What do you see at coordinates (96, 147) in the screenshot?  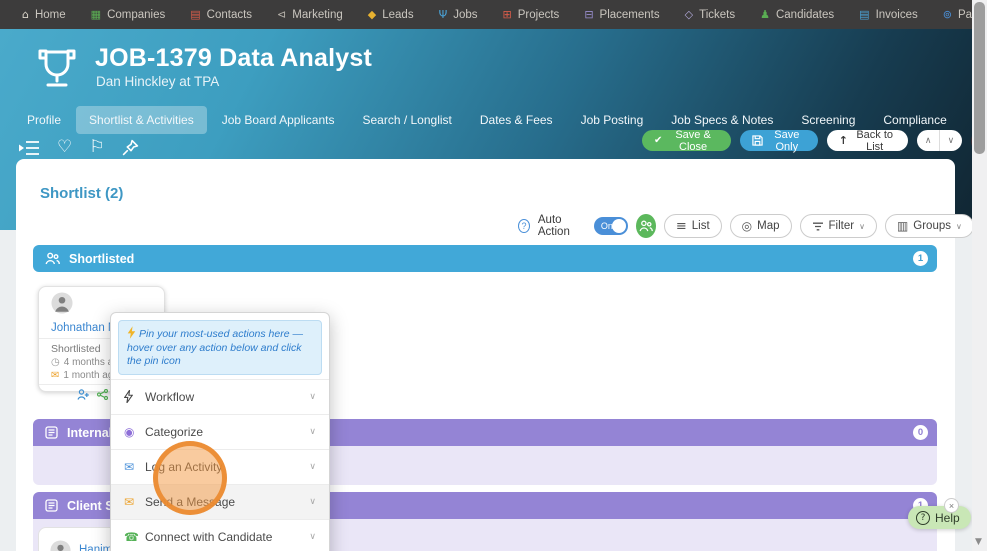 I see `flag-icon: ⚐` at bounding box center [96, 147].